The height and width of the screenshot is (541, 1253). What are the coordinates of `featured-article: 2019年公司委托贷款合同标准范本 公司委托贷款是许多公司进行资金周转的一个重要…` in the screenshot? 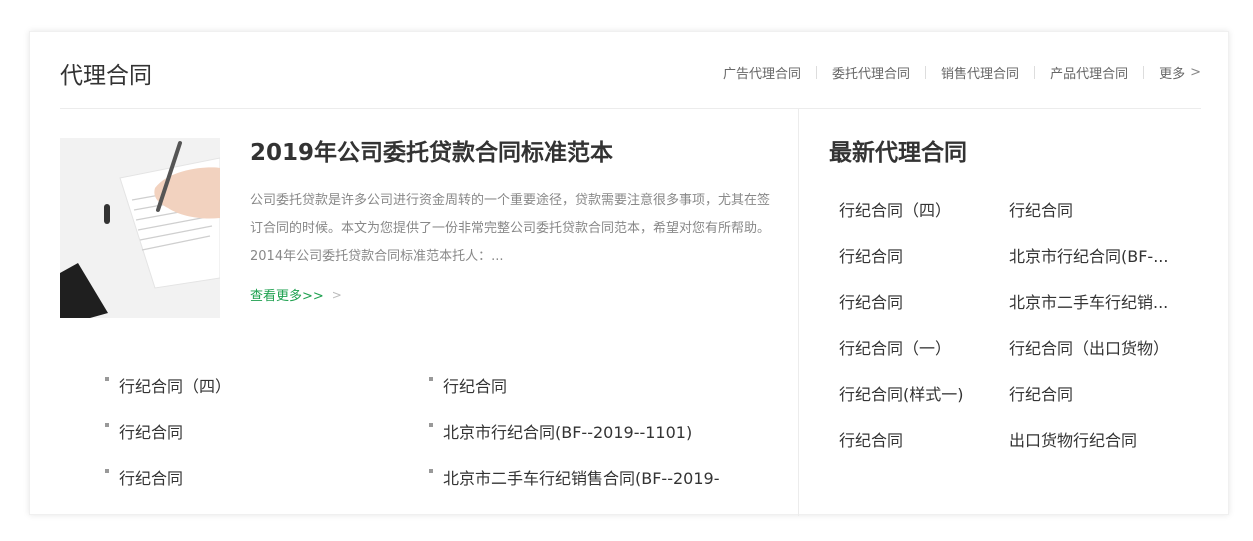 It's located at (514, 221).